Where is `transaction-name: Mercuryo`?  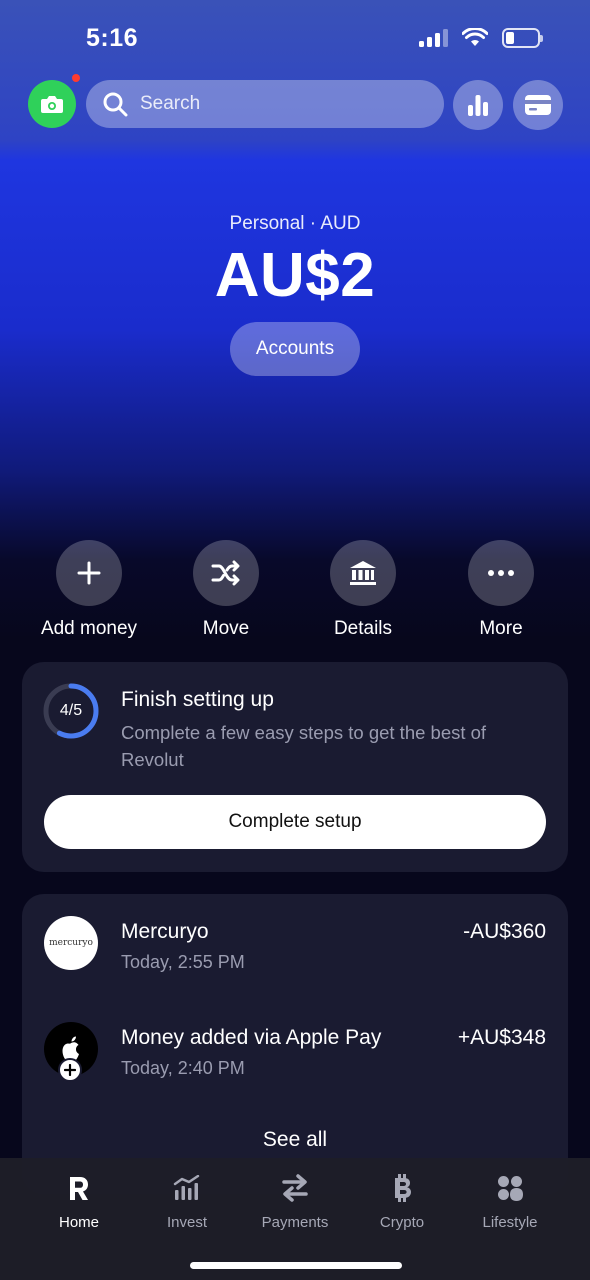 transaction-name: Mercuryo is located at coordinates (165, 931).